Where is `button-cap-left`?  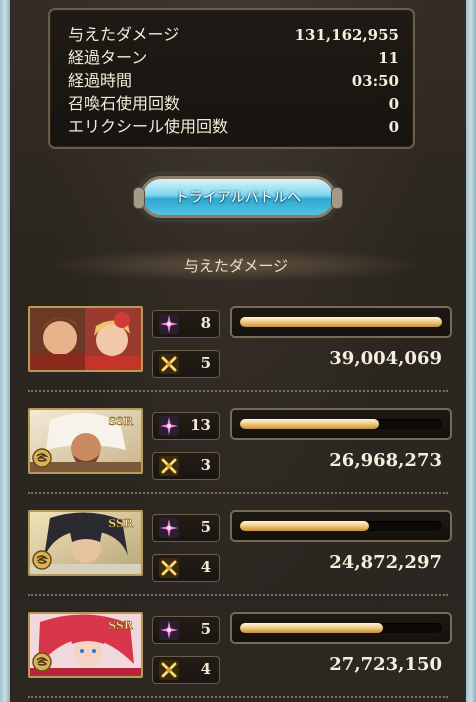
button-cap-left is located at coordinates (139, 198).